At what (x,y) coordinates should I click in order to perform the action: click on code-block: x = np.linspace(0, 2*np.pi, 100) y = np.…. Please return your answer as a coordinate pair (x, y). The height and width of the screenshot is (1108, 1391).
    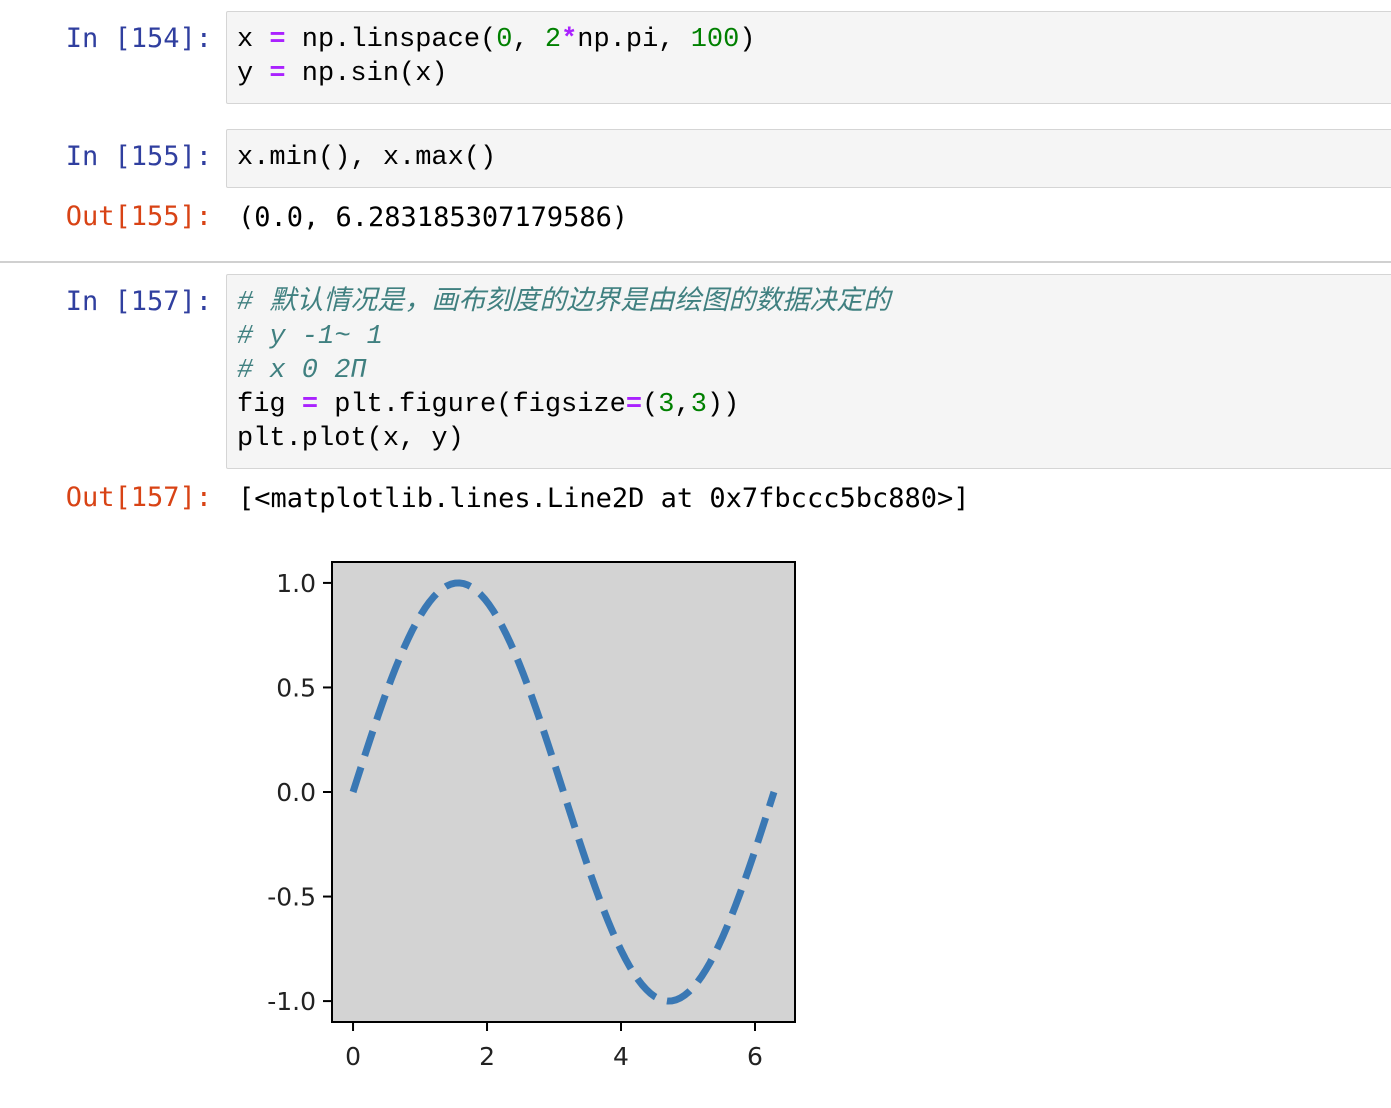
    Looking at the image, I should click on (496, 57).